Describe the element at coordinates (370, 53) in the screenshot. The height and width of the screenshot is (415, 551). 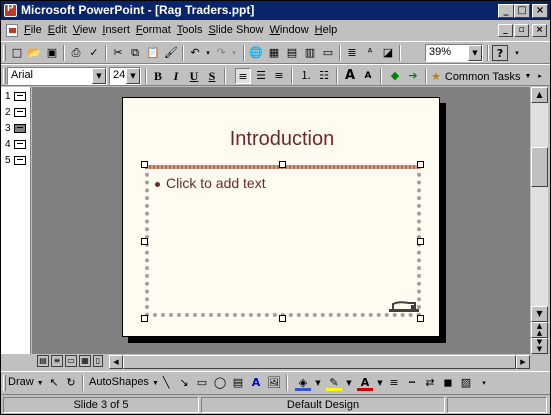
I see `show-formatting-icon: ᴬ` at that location.